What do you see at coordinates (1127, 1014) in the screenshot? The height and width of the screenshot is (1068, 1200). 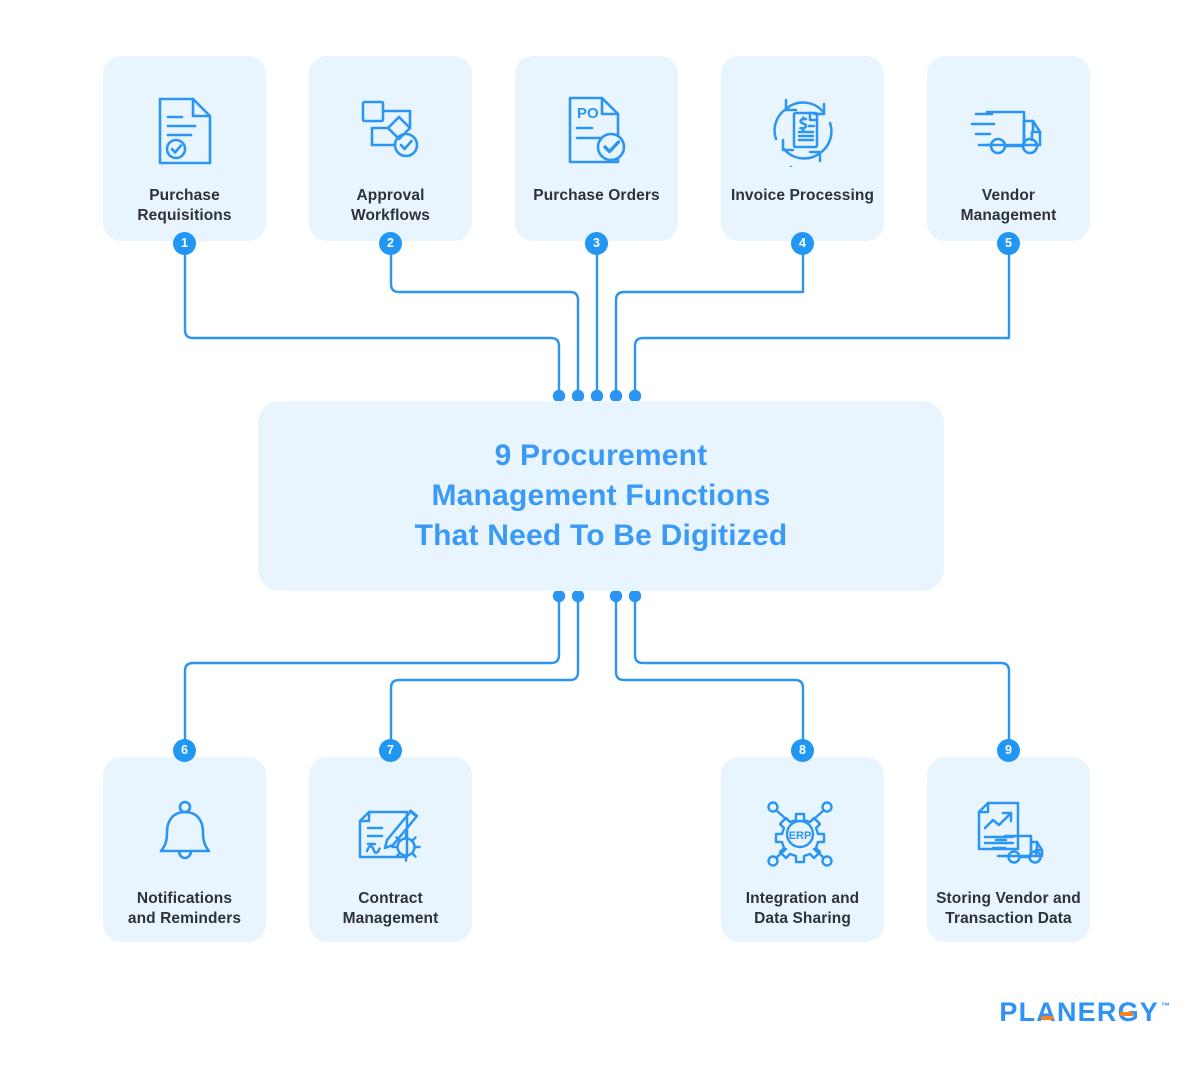 I see `logo-accent-g` at bounding box center [1127, 1014].